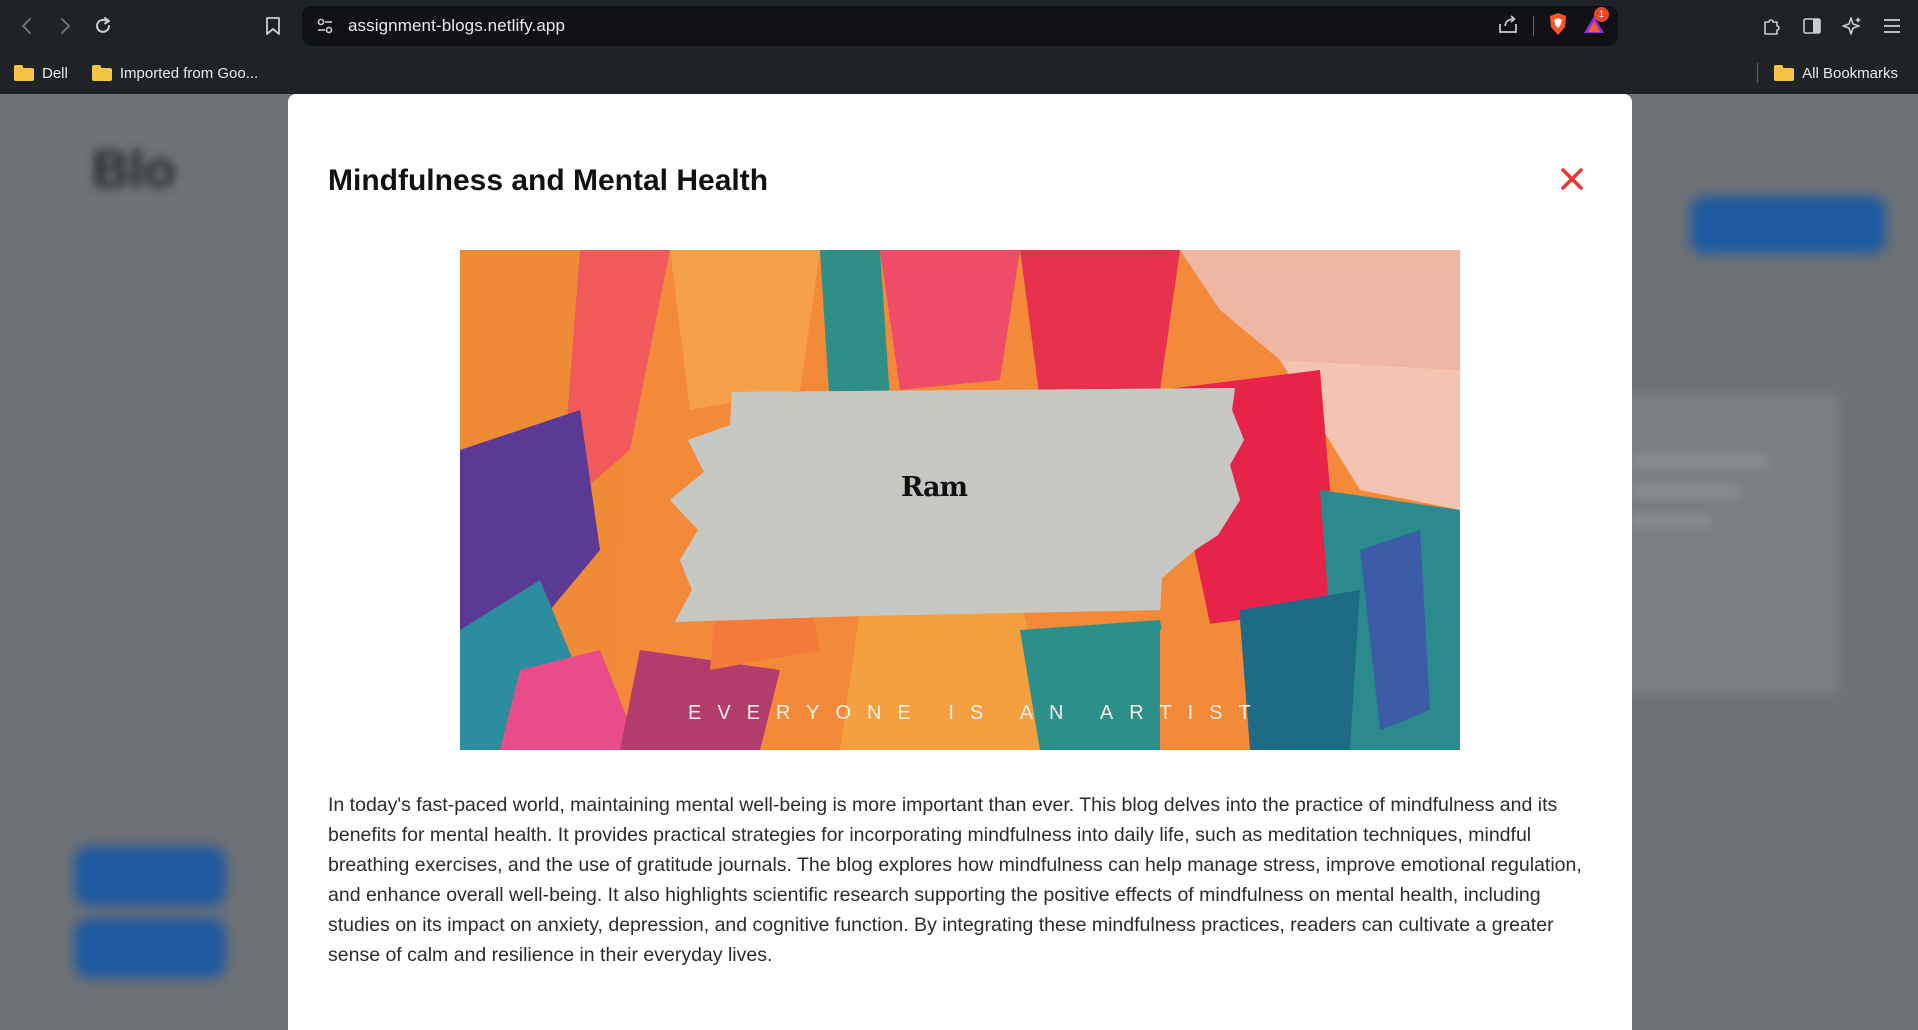 The image size is (1918, 1030). I want to click on close-icon, so click(1572, 179).